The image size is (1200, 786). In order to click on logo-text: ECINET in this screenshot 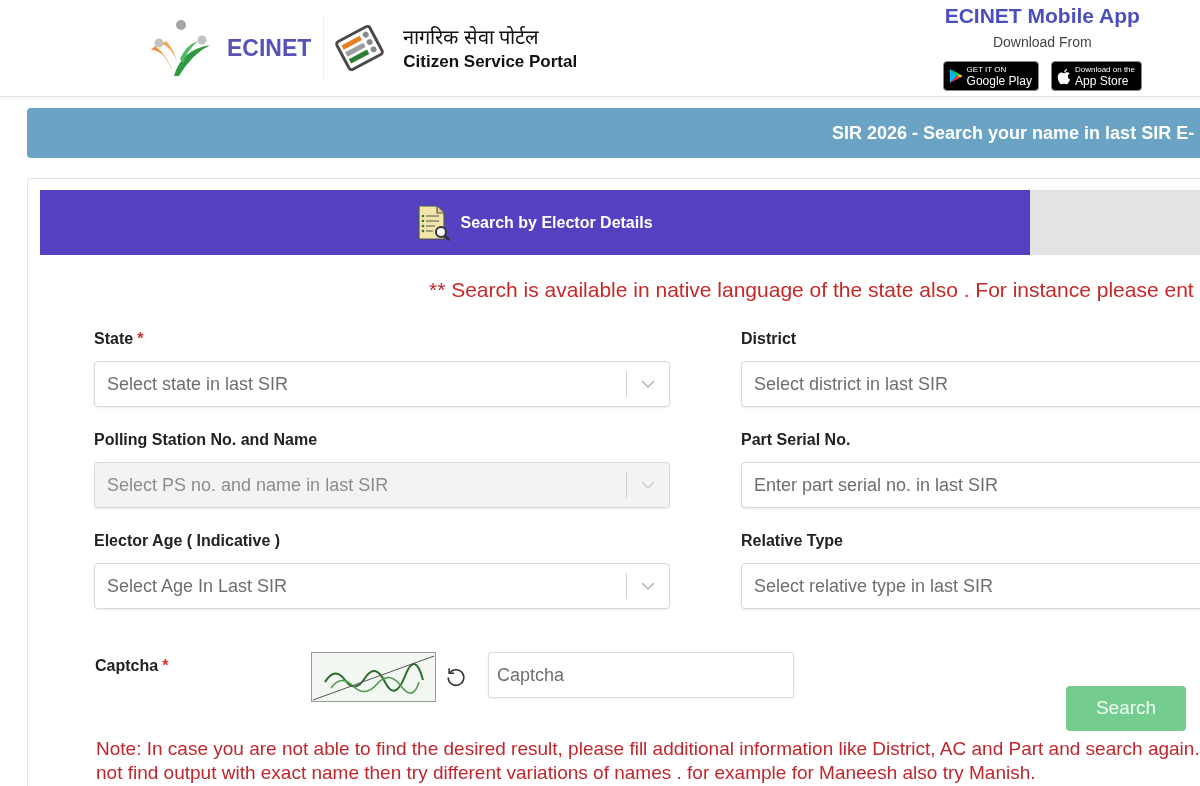, I will do `click(269, 48)`.